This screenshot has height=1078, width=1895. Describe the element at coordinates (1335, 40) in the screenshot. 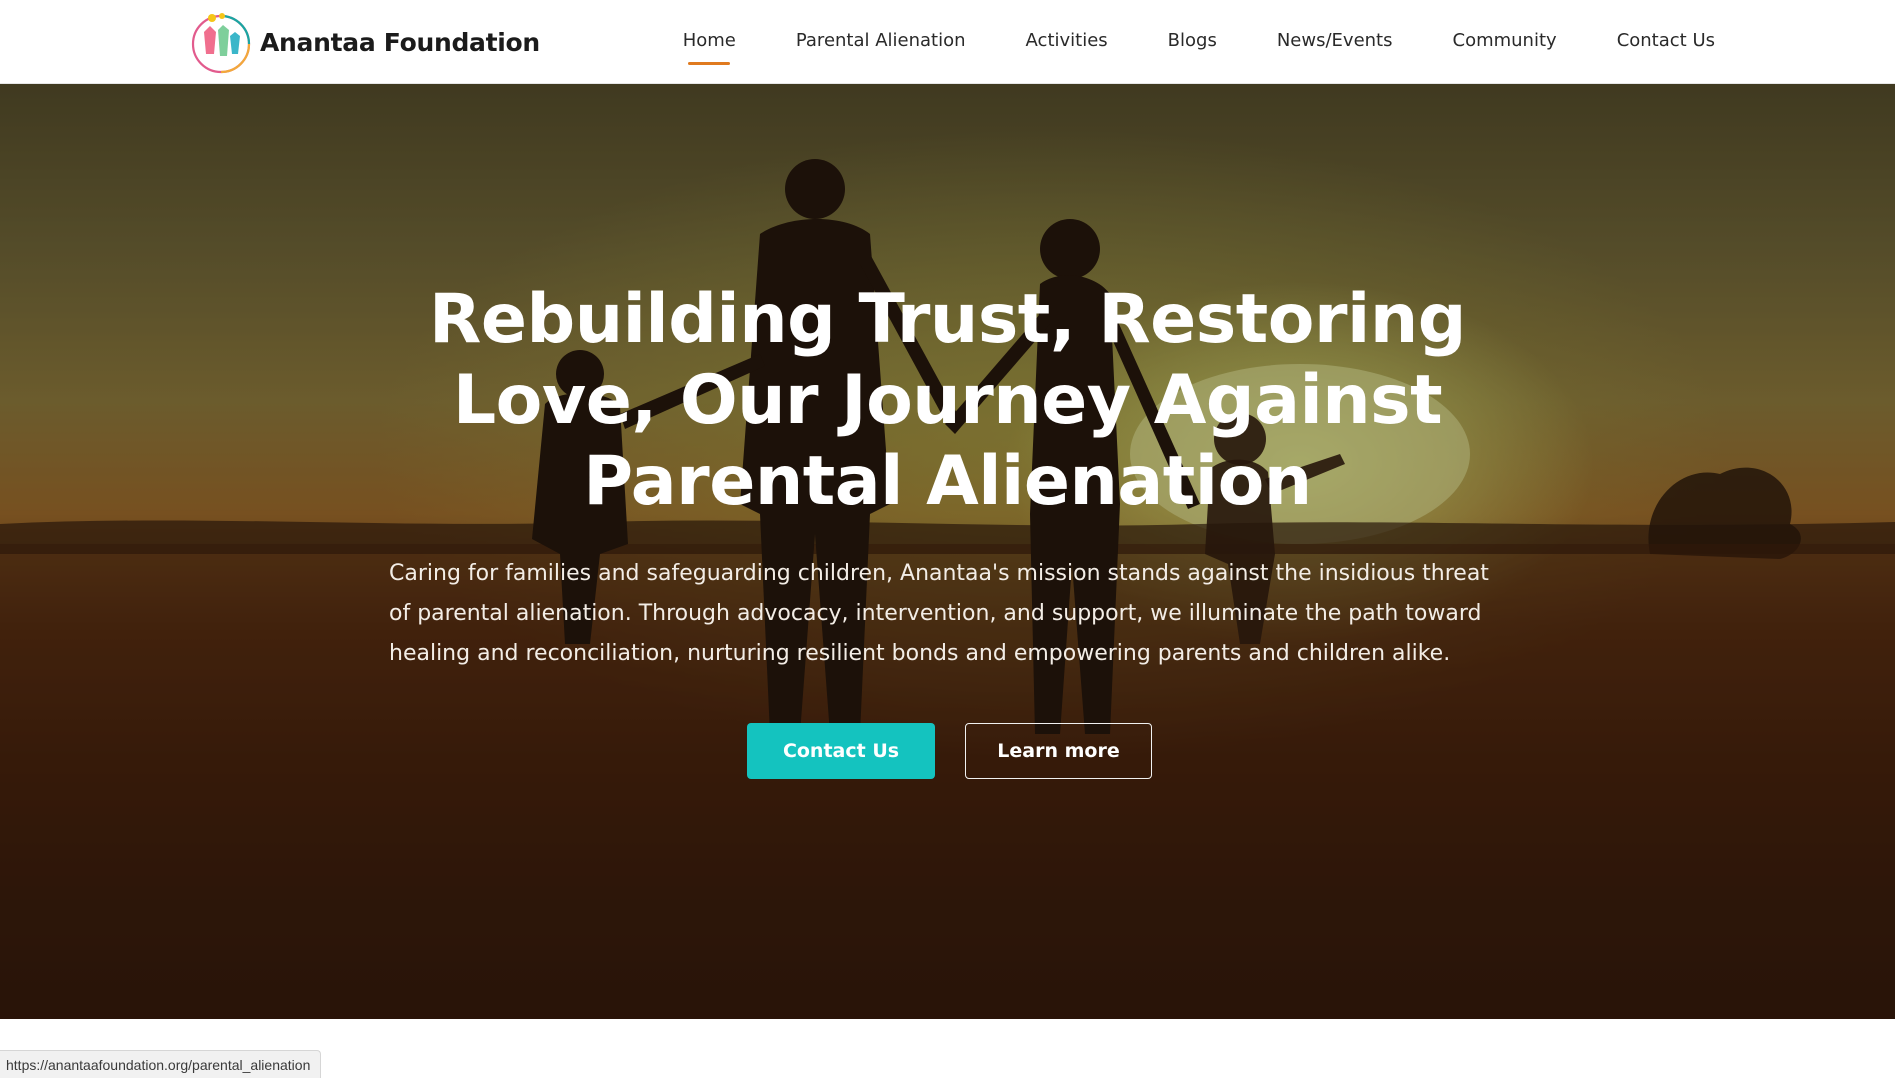

I see `nav-news-events: News/Events` at that location.